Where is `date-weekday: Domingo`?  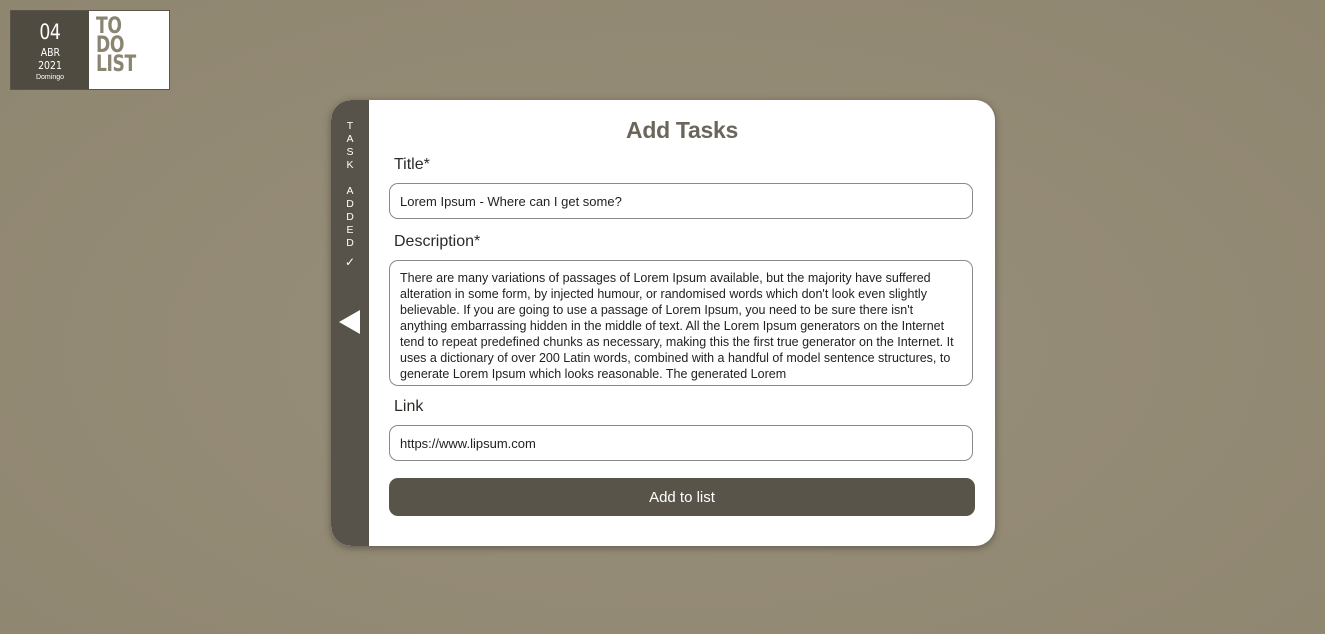 date-weekday: Domingo is located at coordinates (49, 77).